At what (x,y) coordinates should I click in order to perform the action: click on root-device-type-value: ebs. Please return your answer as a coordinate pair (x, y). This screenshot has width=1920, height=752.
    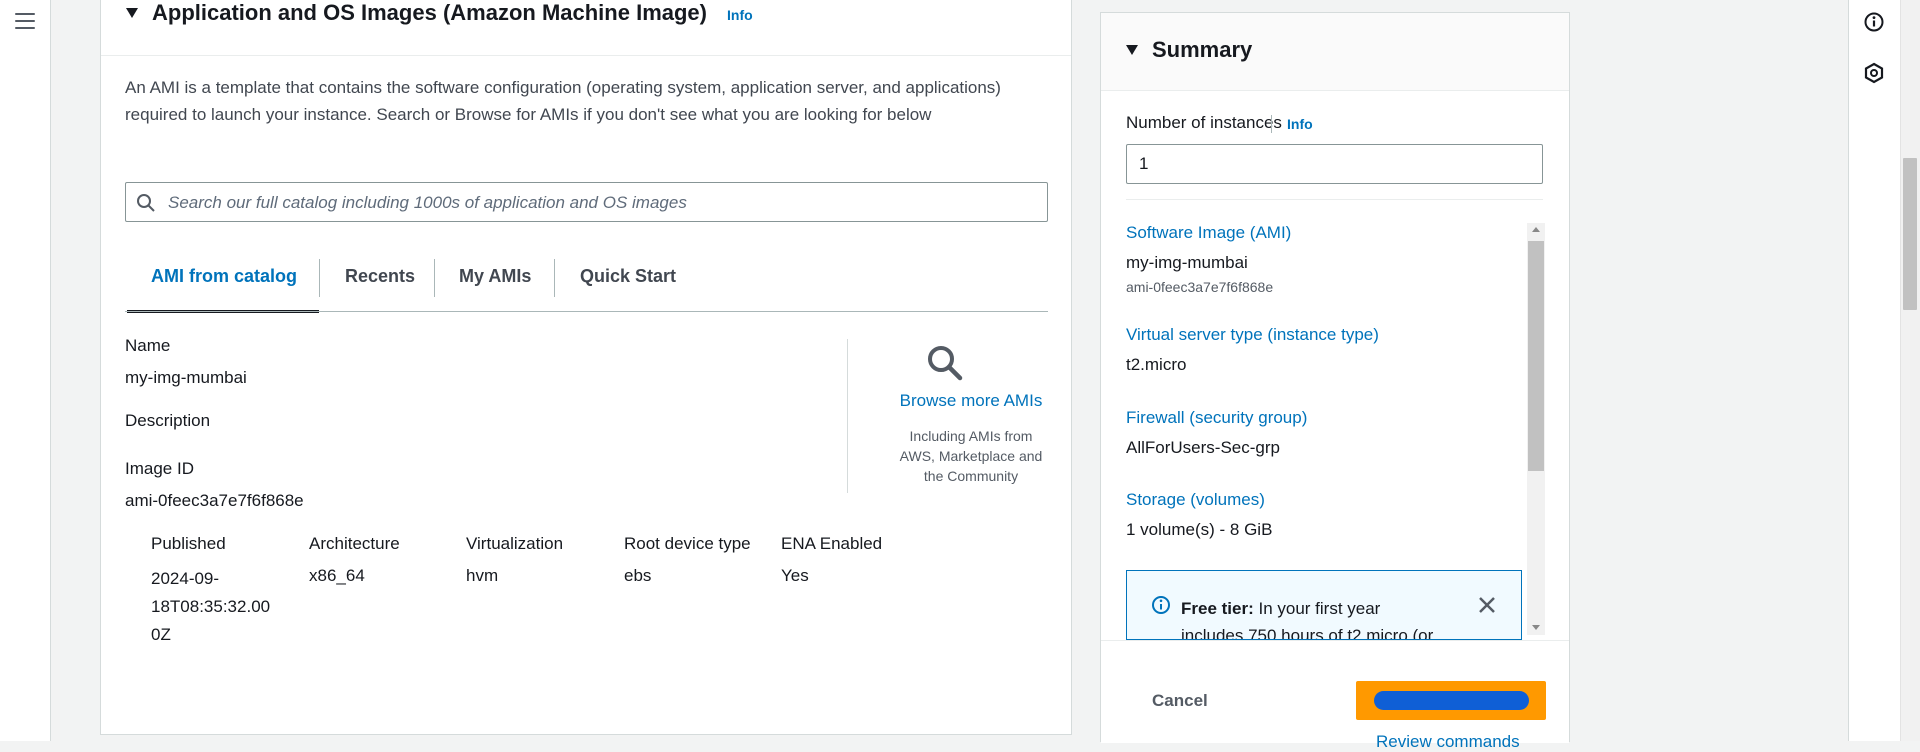
    Looking at the image, I should click on (638, 575).